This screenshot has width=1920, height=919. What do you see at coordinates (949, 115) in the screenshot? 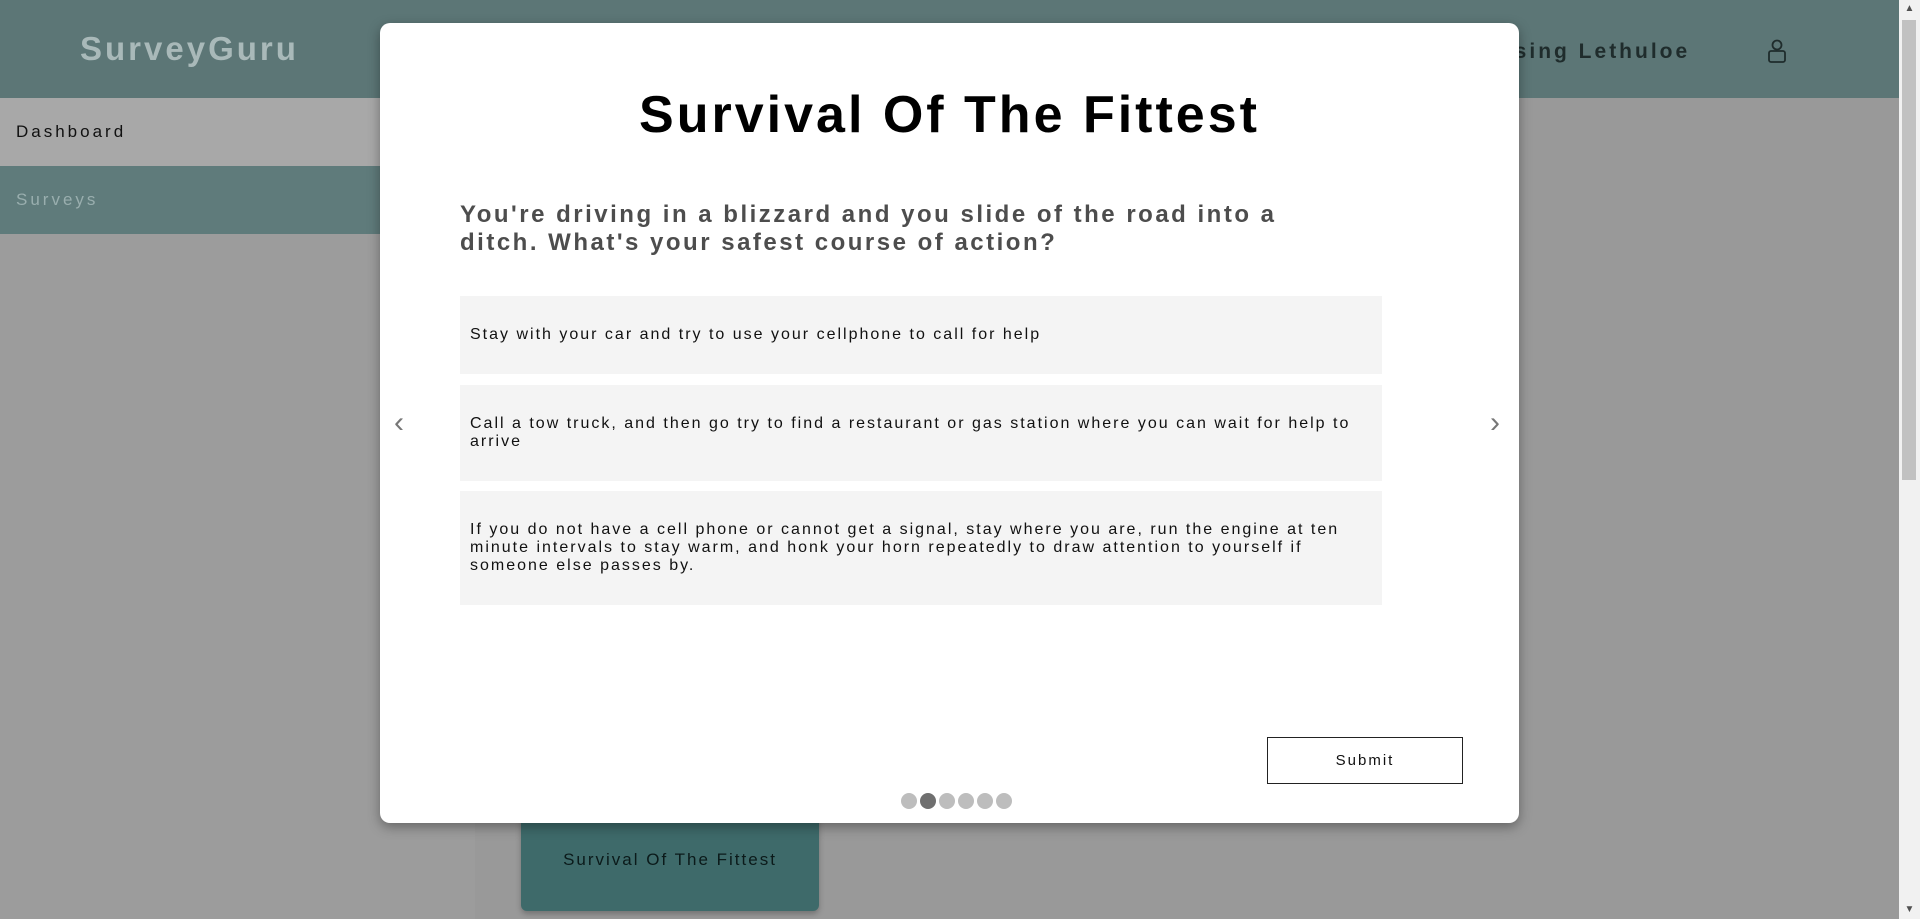
I see `modal-title: Survival Of The Fittest` at bounding box center [949, 115].